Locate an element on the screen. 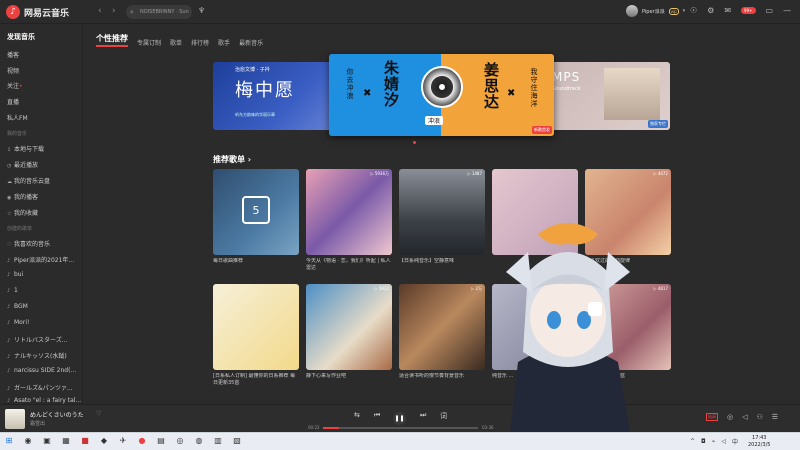 The image size is (800, 450). quality-badge: 极高 is located at coordinates (712, 417).